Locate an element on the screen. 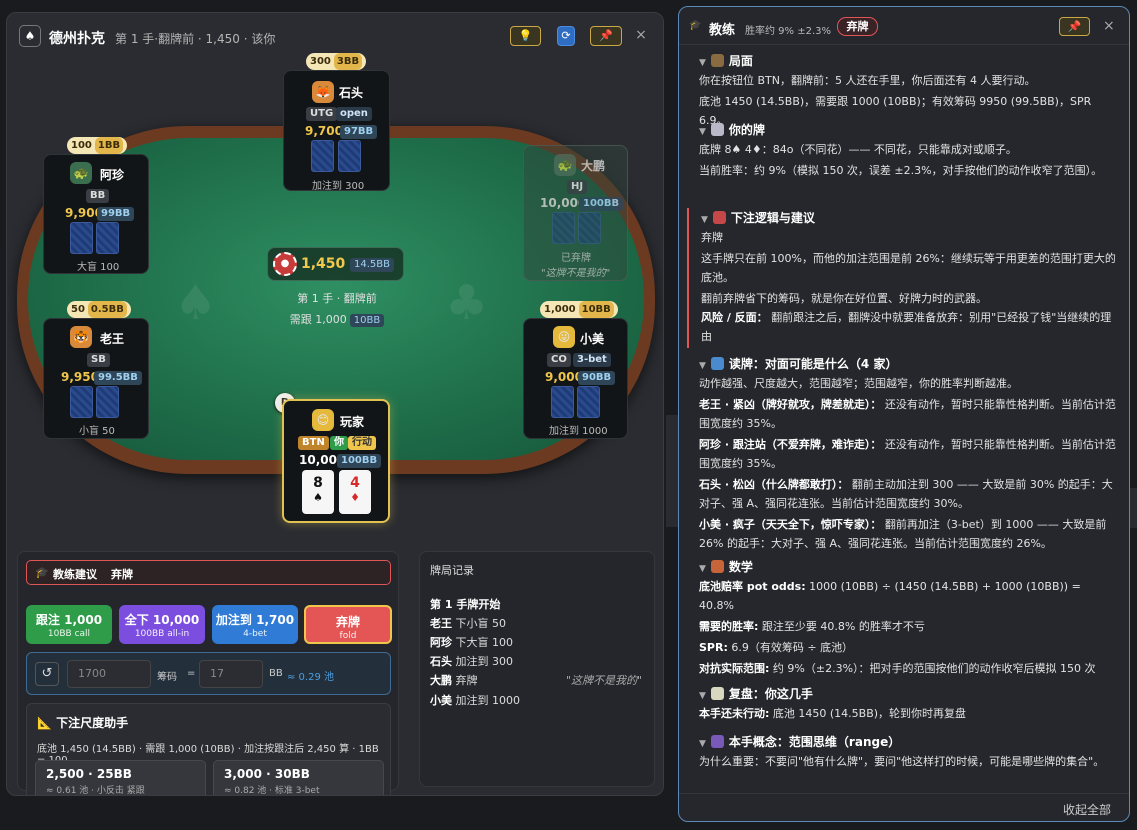 The image size is (1137, 830). position-badge: CO is located at coordinates (559, 360).